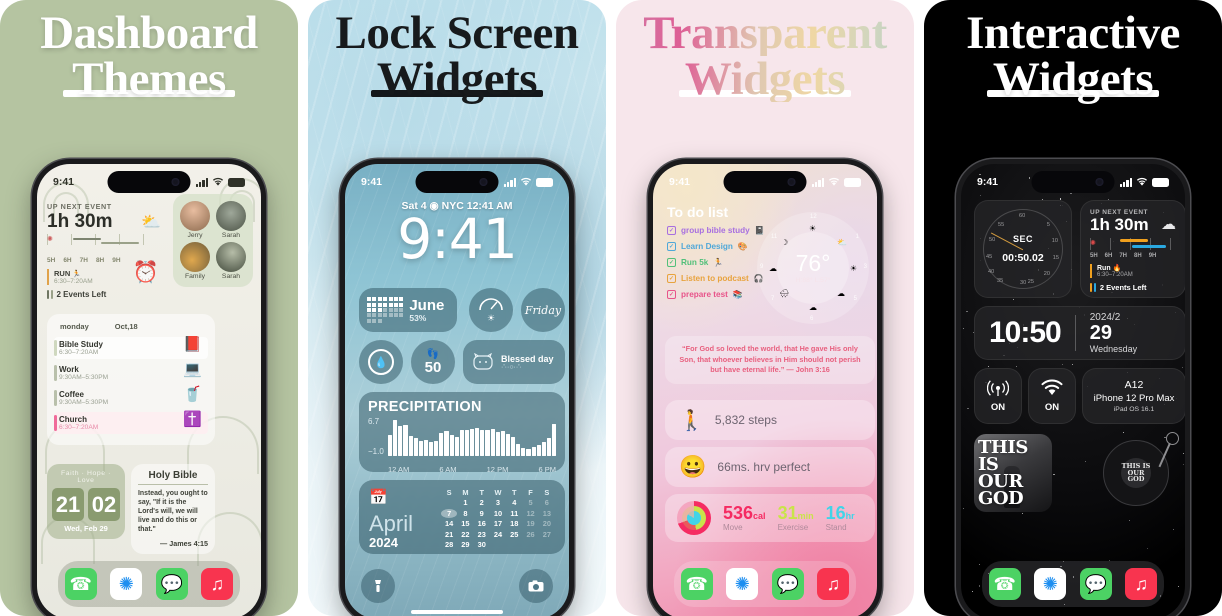 The height and width of the screenshot is (616, 1222). What do you see at coordinates (465, 523) in the screenshot?
I see `calendar-day: 15` at bounding box center [465, 523].